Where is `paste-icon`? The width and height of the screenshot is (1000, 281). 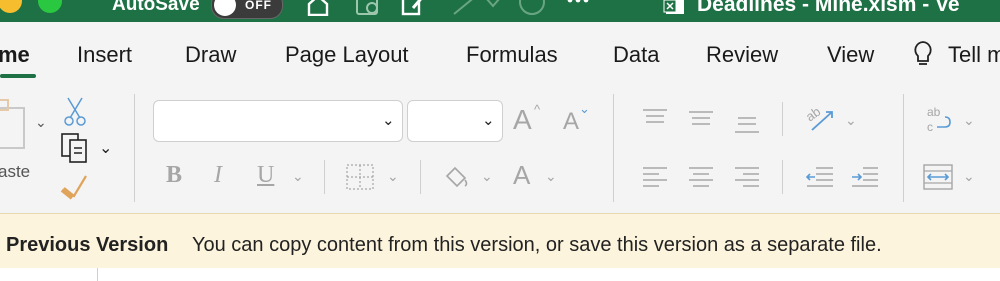 paste-icon is located at coordinates (14, 124).